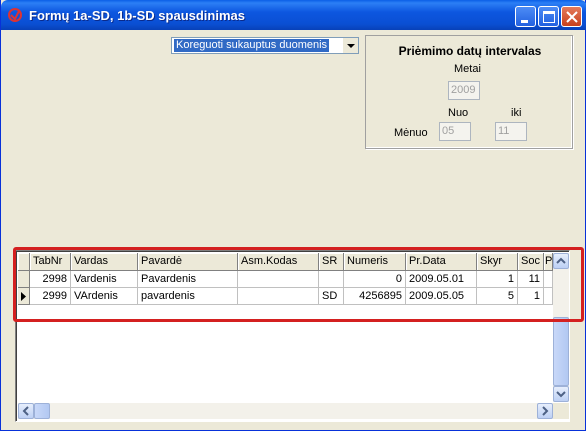 The image size is (586, 431). What do you see at coordinates (104, 279) in the screenshot?
I see `cell-vardas: Vardenis` at bounding box center [104, 279].